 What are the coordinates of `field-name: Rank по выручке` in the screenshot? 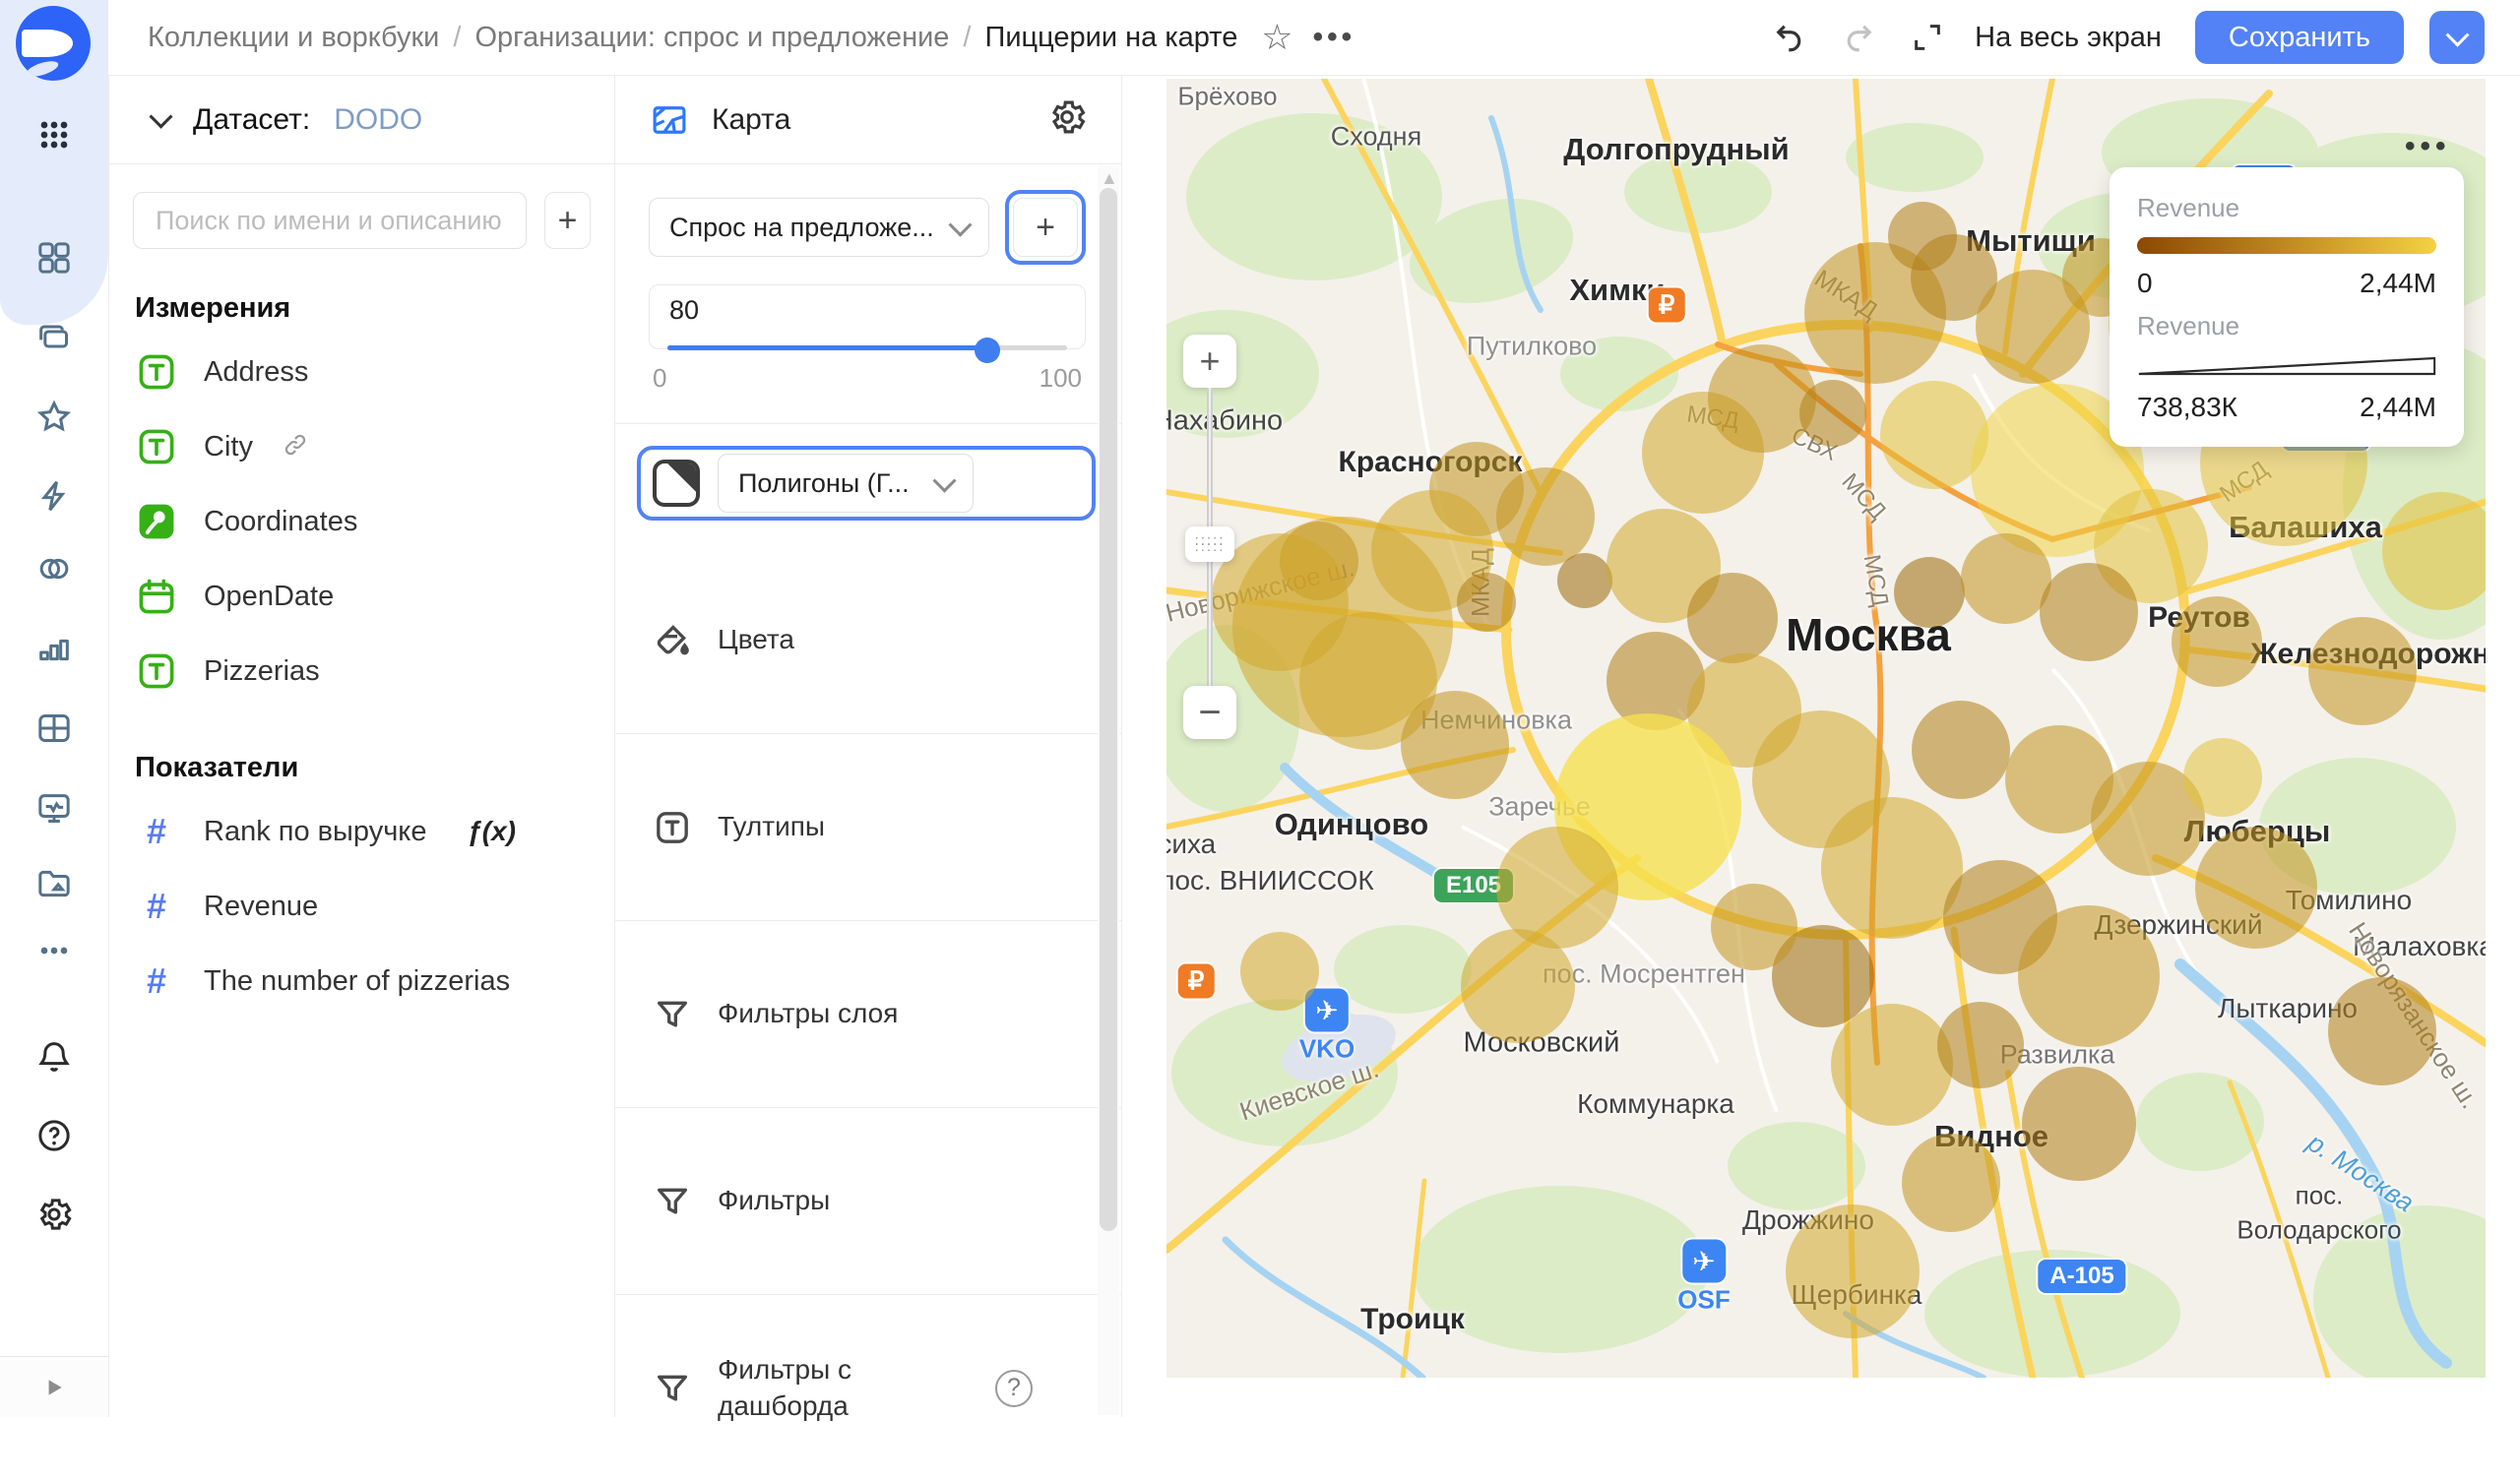 It's located at (315, 831).